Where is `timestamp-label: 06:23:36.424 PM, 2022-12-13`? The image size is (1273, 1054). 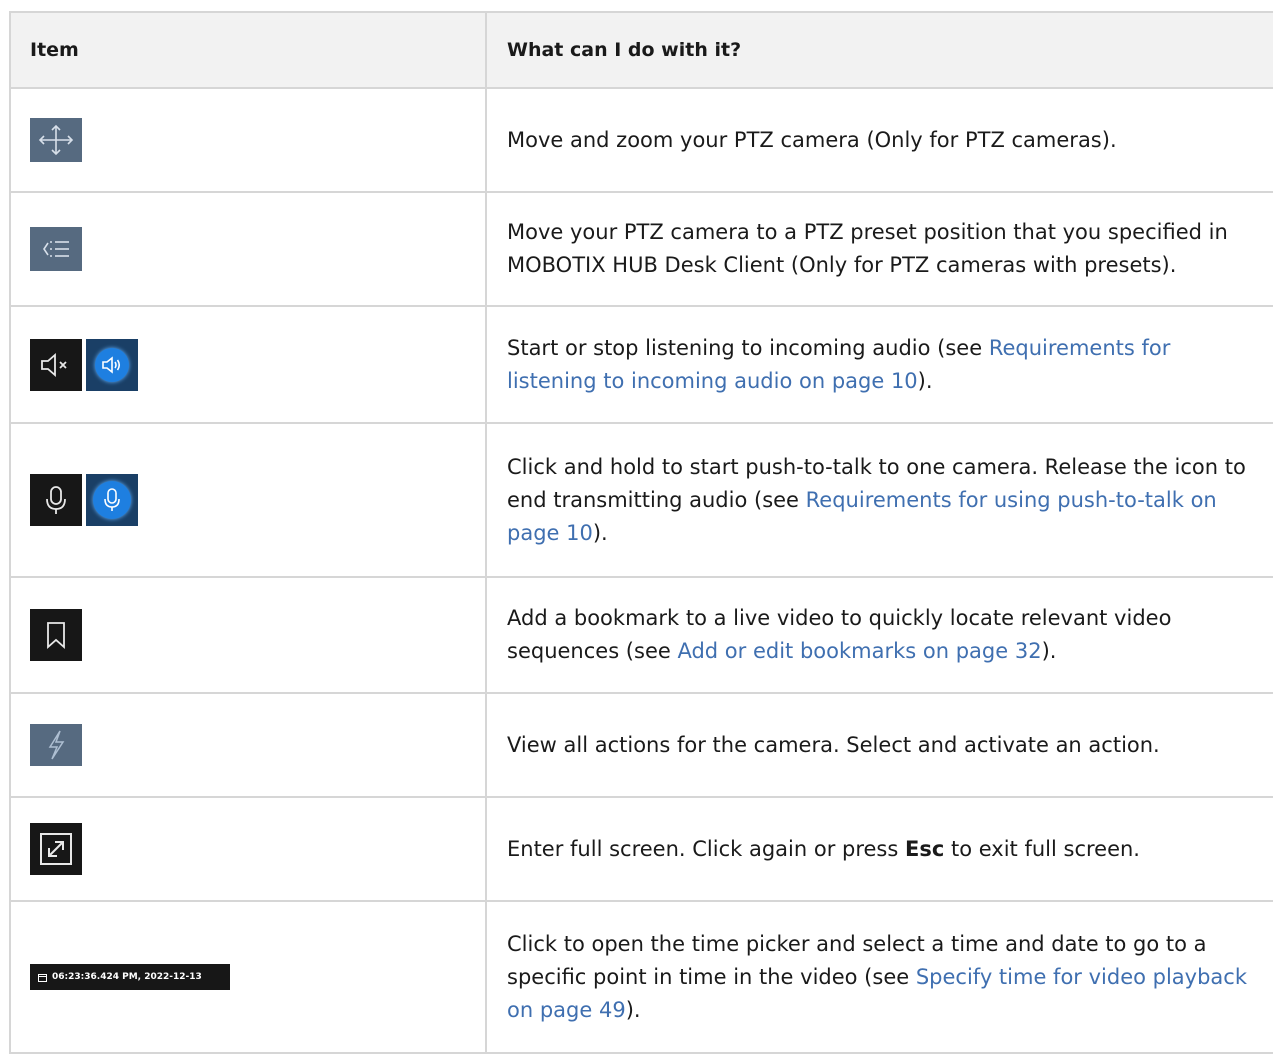 timestamp-label: 06:23:36.424 PM, 2022-12-13 is located at coordinates (127, 977).